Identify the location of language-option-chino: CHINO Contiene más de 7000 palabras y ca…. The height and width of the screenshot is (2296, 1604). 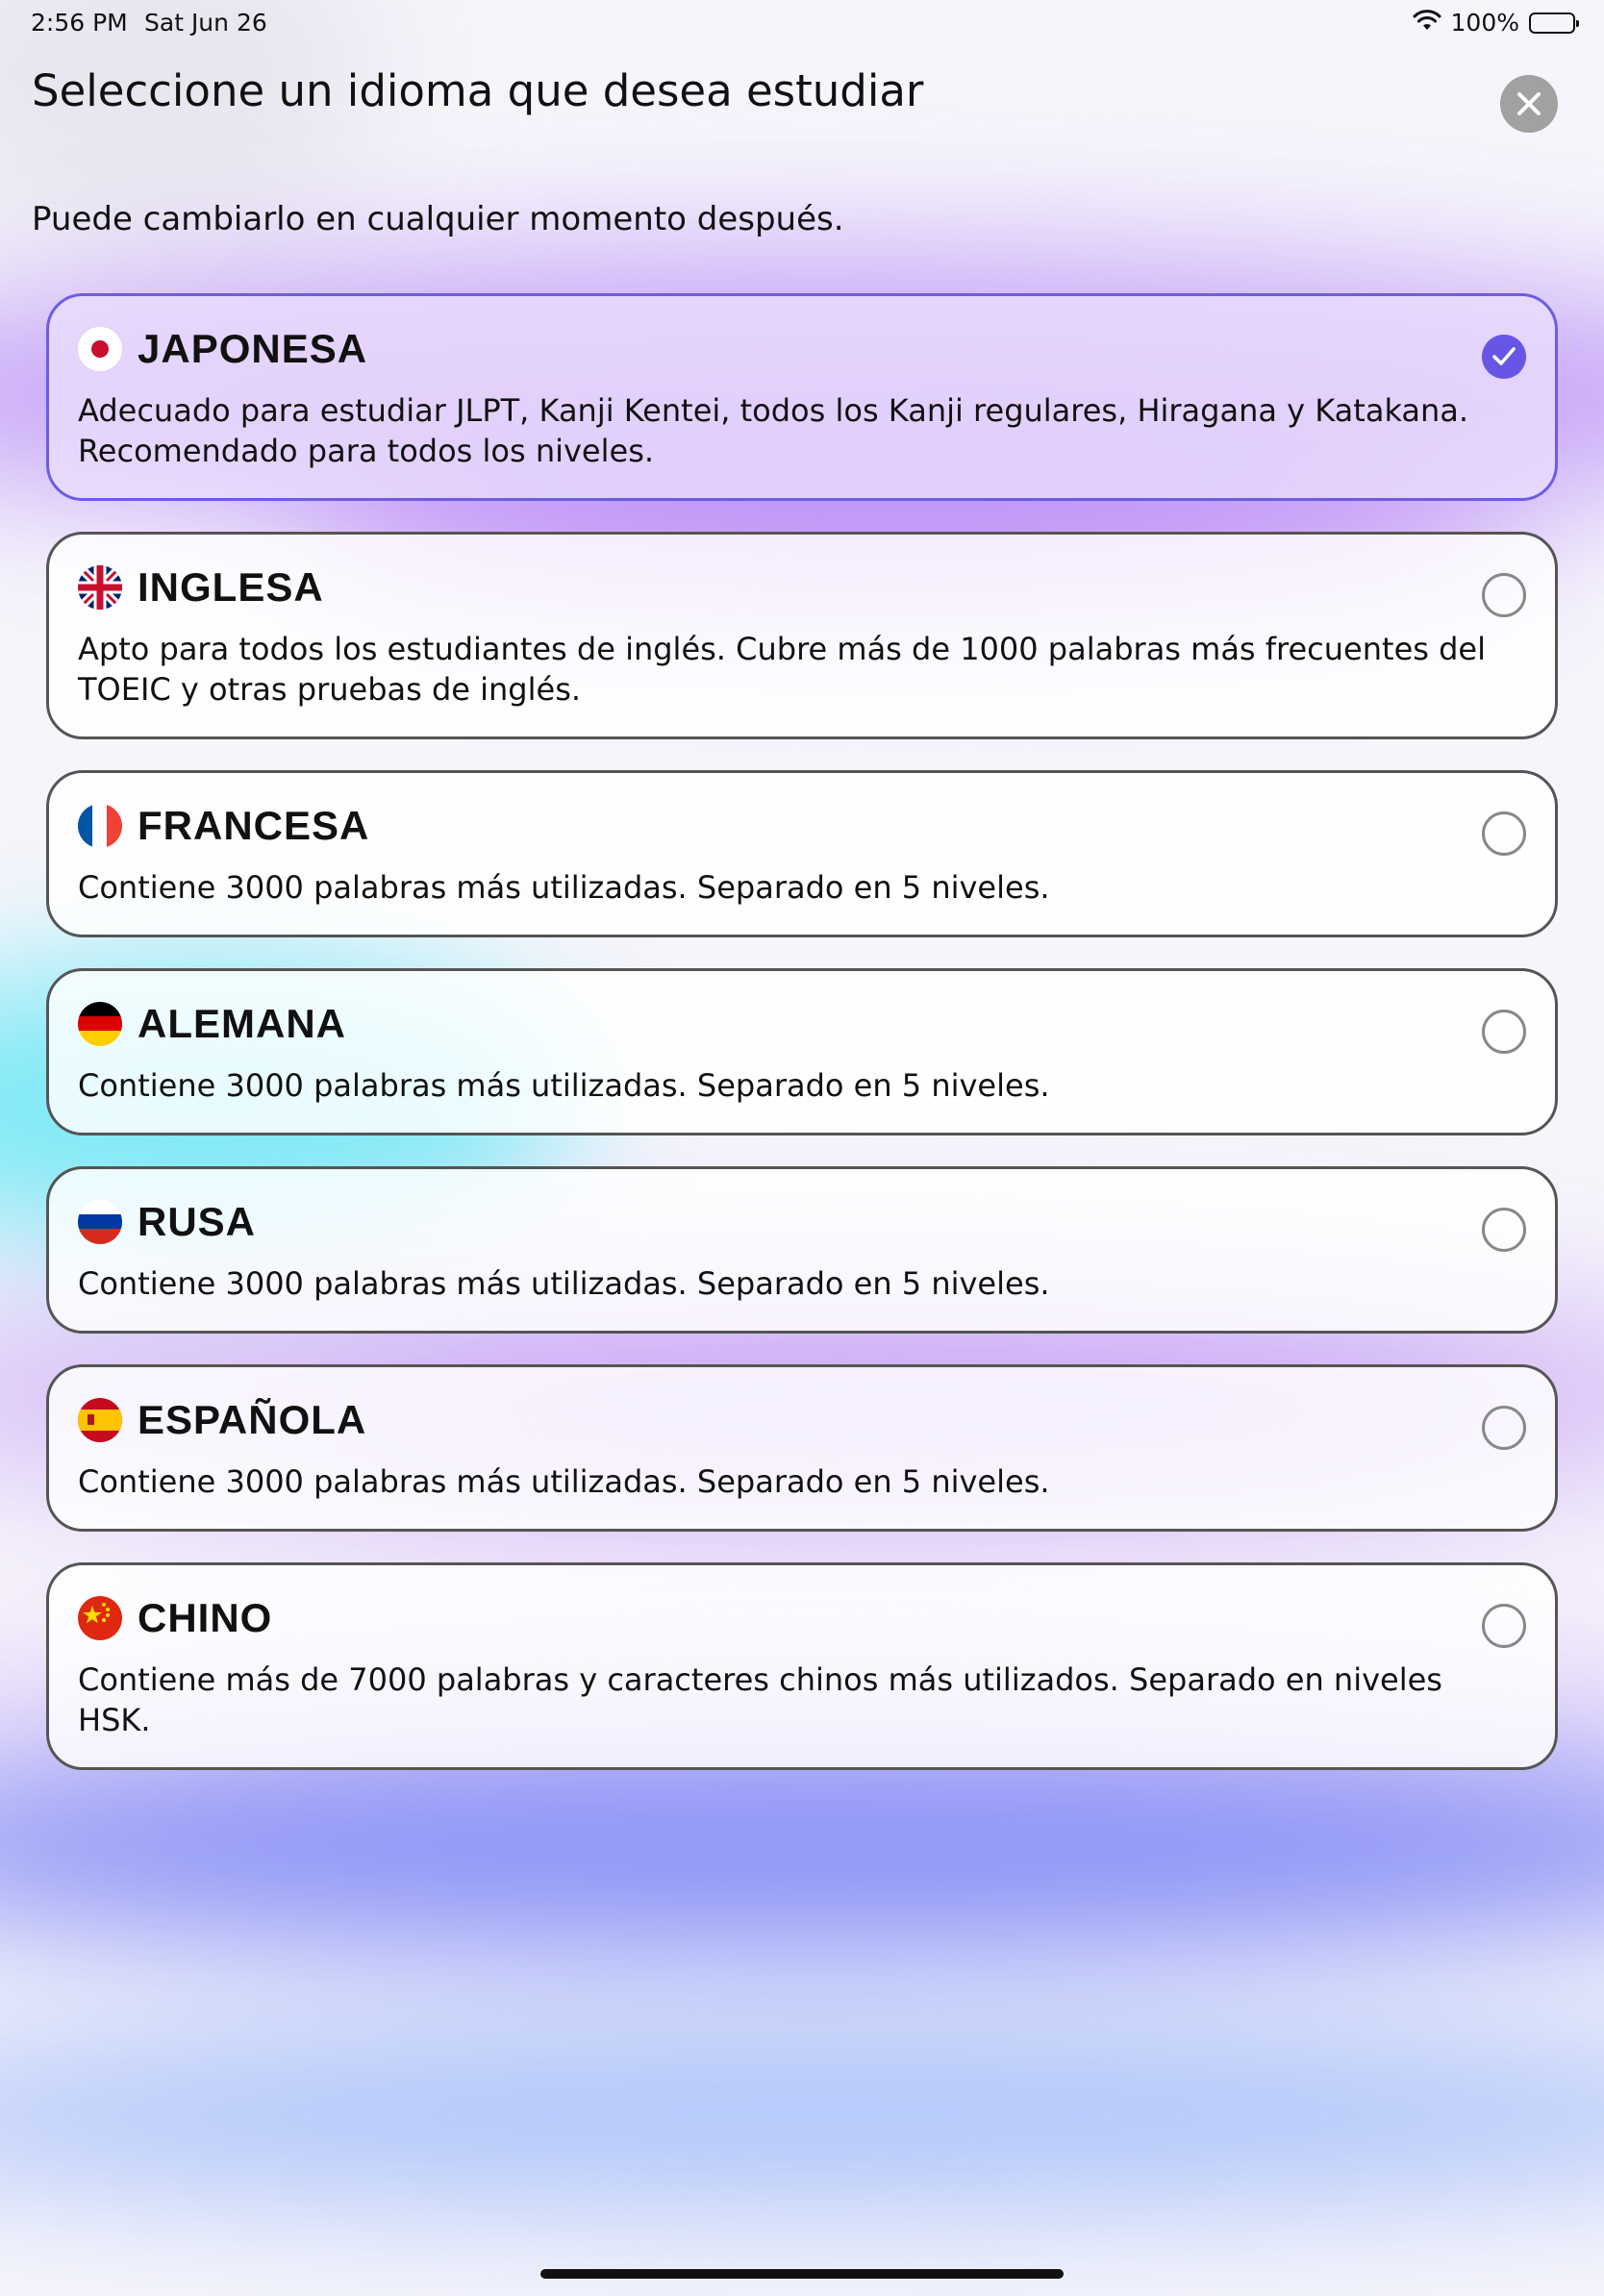
(802, 1666).